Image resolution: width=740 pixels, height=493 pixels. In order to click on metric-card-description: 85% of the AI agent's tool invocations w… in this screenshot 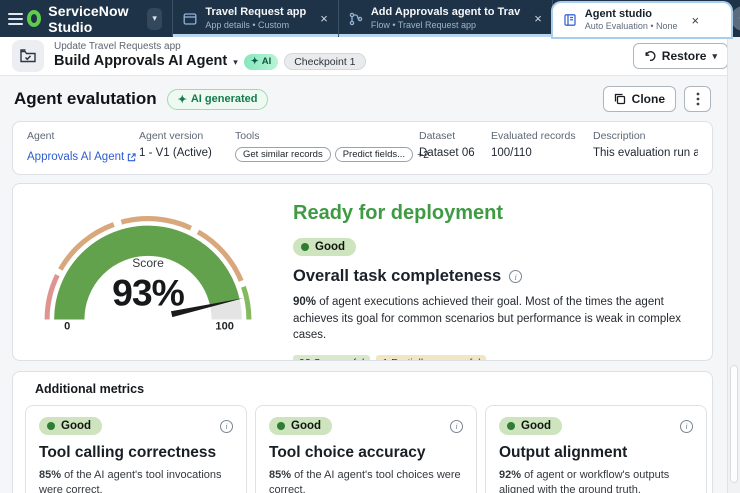, I will do `click(130, 481)`.